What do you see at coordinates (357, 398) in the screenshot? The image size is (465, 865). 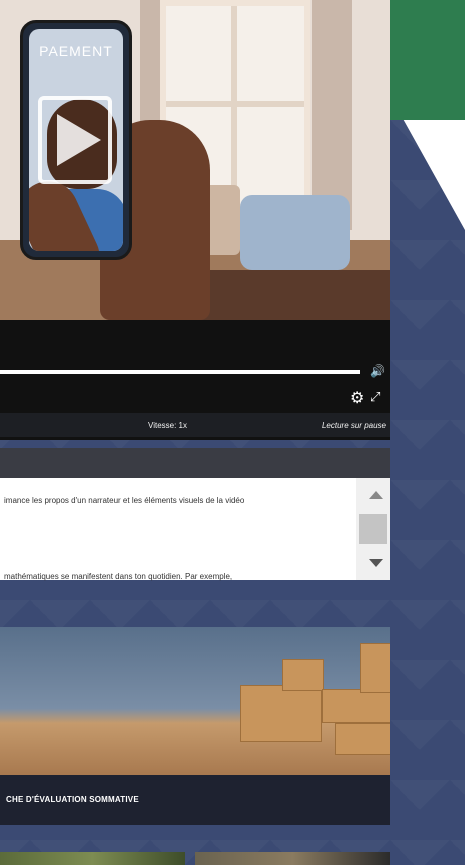 I see `gear-icon: ⚙` at bounding box center [357, 398].